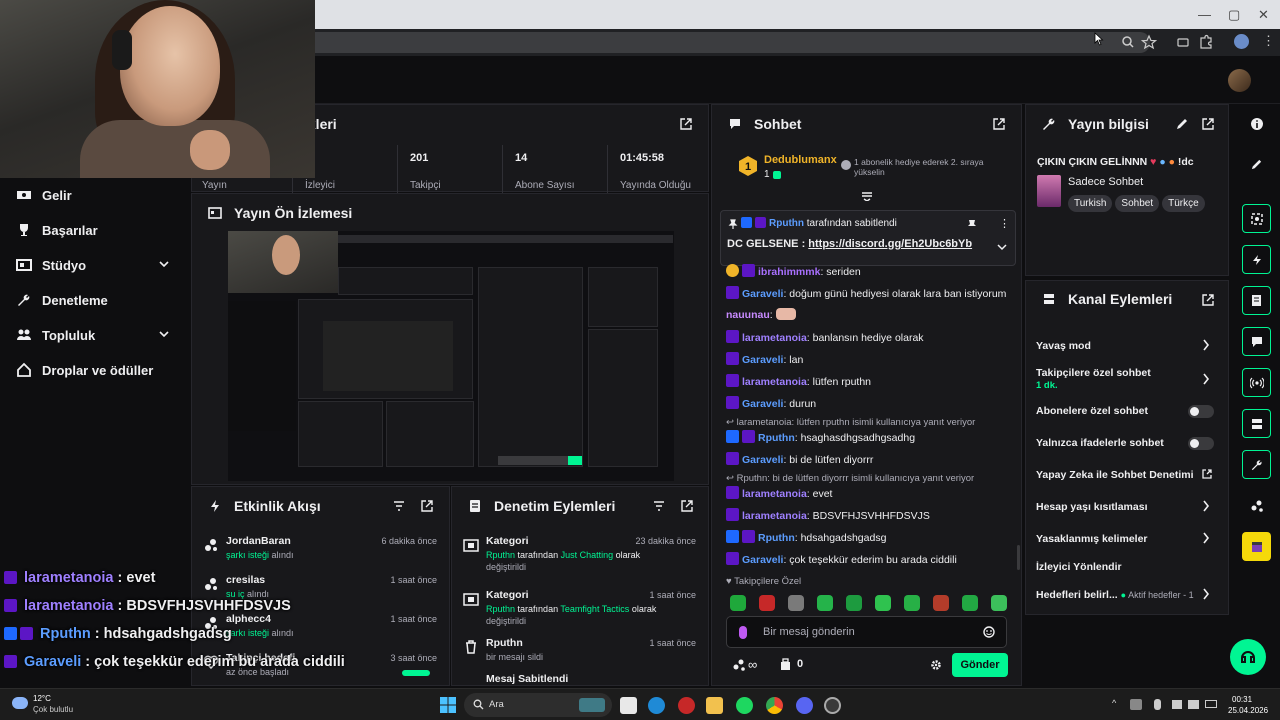 The image size is (1280, 720). I want to click on user-avatar, so click(1239, 80).